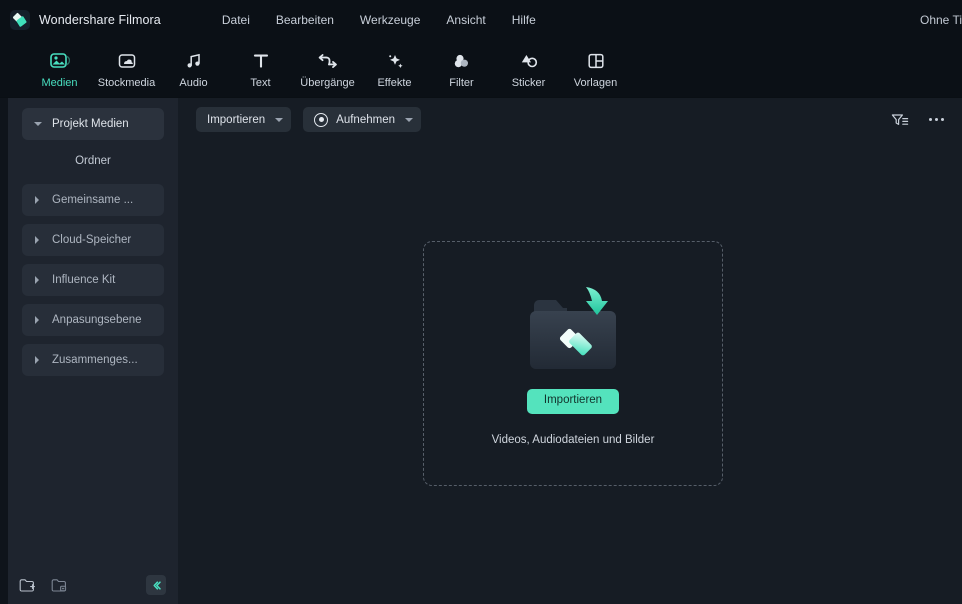  I want to click on menu-item-werkzeuge: Werkzeuge, so click(390, 20).